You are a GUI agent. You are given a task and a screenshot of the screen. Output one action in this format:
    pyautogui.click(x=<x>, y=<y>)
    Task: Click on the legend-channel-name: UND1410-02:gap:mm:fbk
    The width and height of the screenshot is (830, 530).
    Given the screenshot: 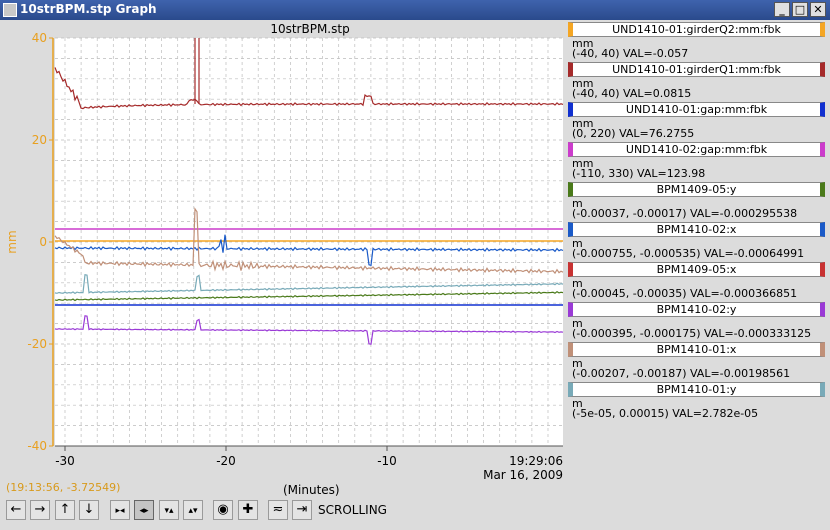 What is the action you would take?
    pyautogui.click(x=696, y=149)
    